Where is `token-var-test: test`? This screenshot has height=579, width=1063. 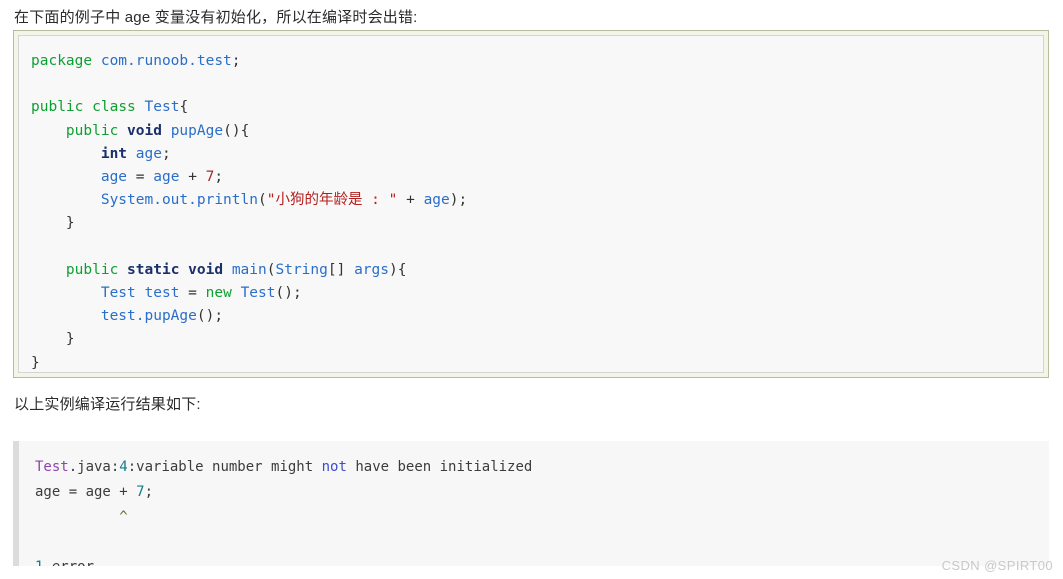
token-var-test: test is located at coordinates (162, 293).